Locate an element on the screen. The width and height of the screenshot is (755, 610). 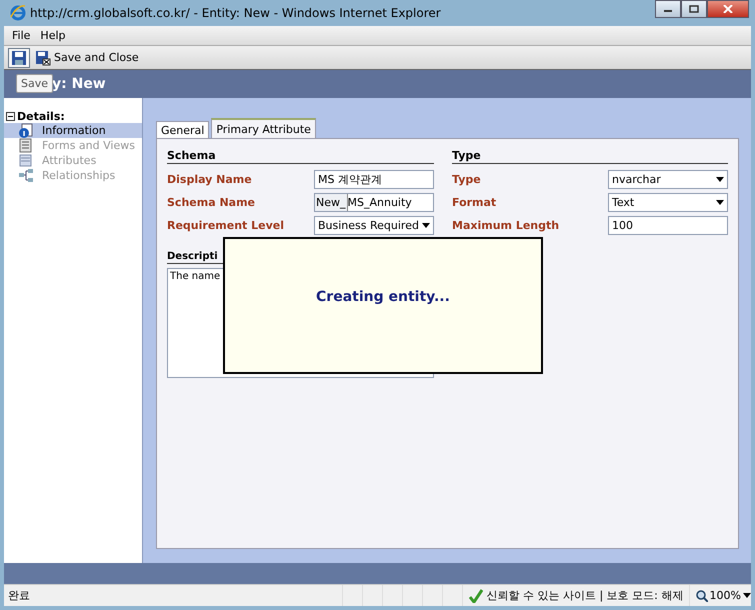
collapse-toggle is located at coordinates (10, 116).